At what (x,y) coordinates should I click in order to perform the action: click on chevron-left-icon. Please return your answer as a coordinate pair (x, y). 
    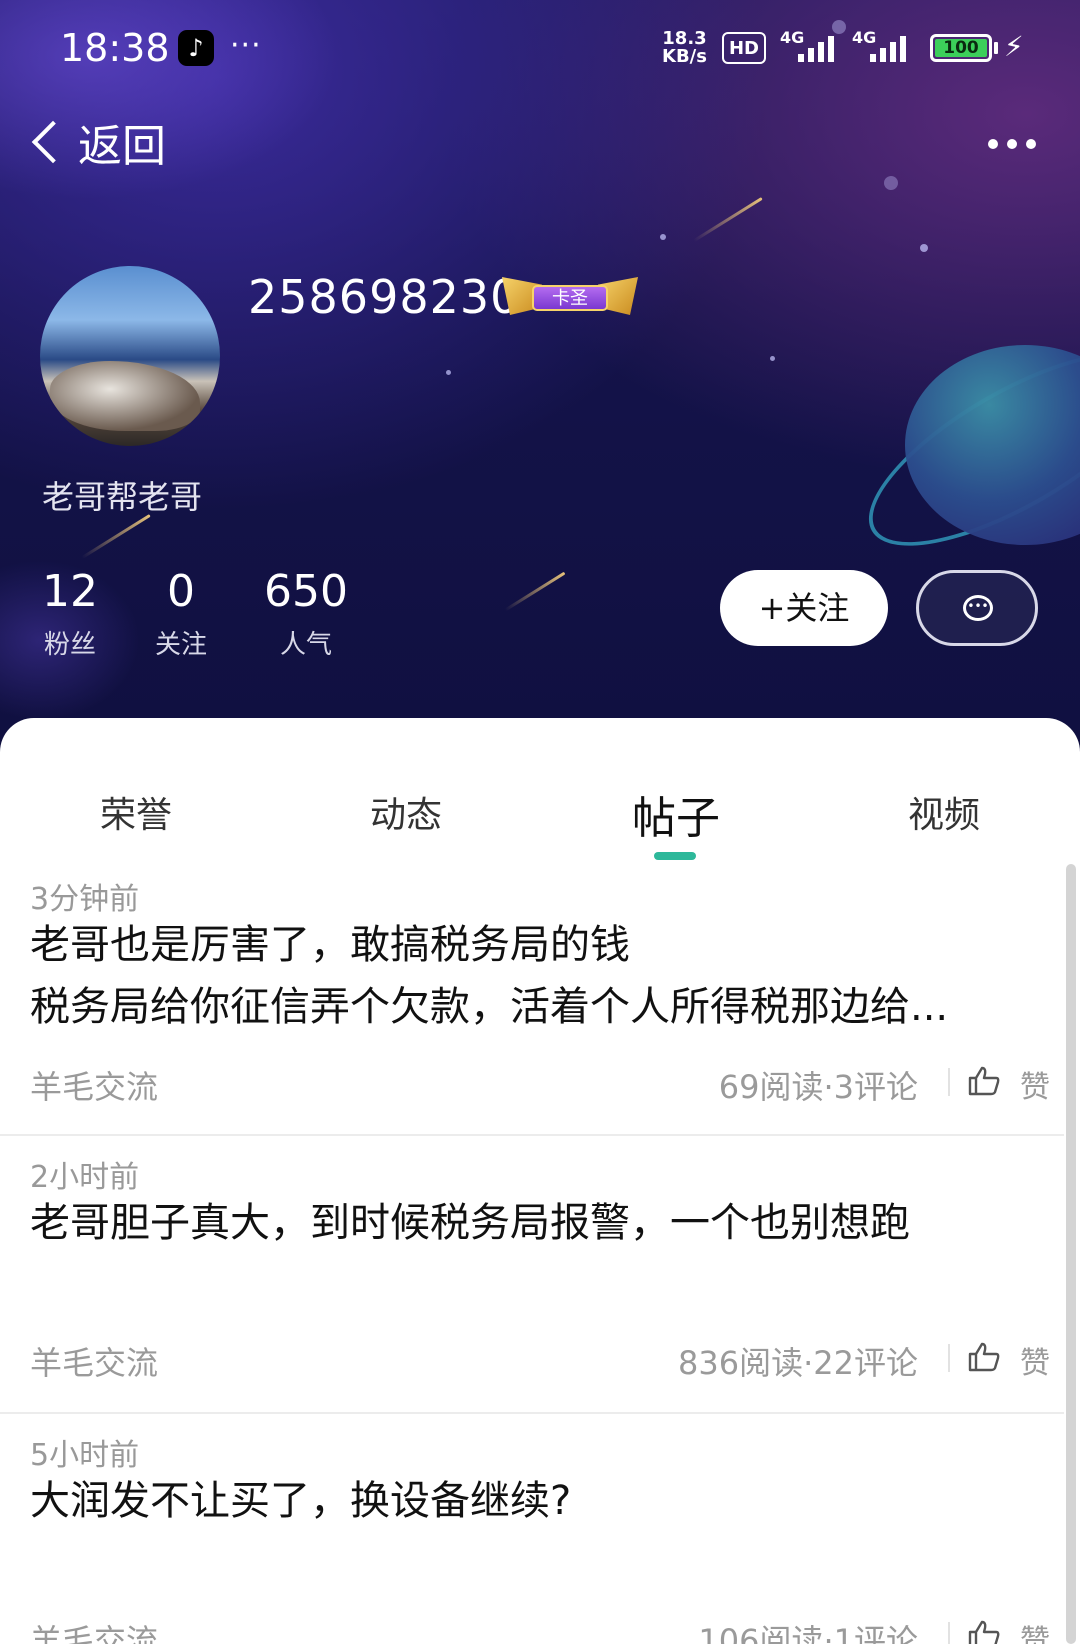
    Looking at the image, I should click on (53, 142).